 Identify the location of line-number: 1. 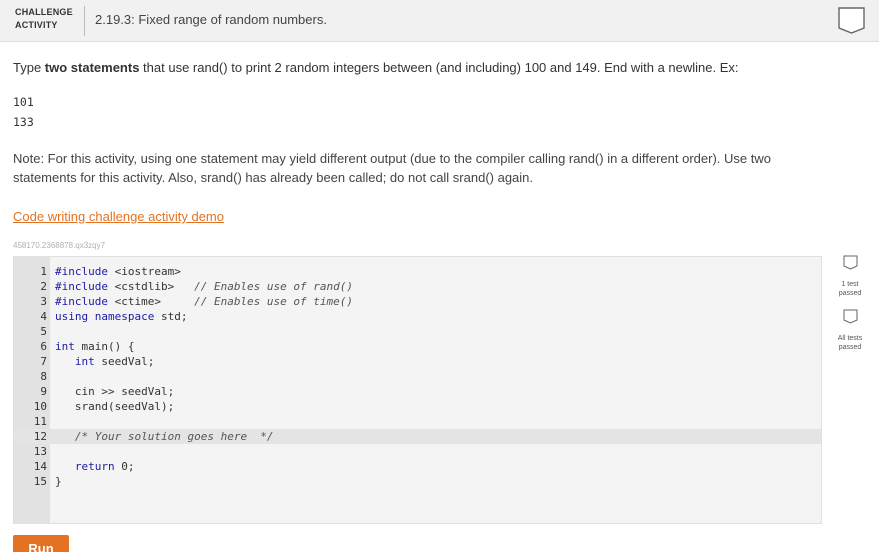
(43, 271).